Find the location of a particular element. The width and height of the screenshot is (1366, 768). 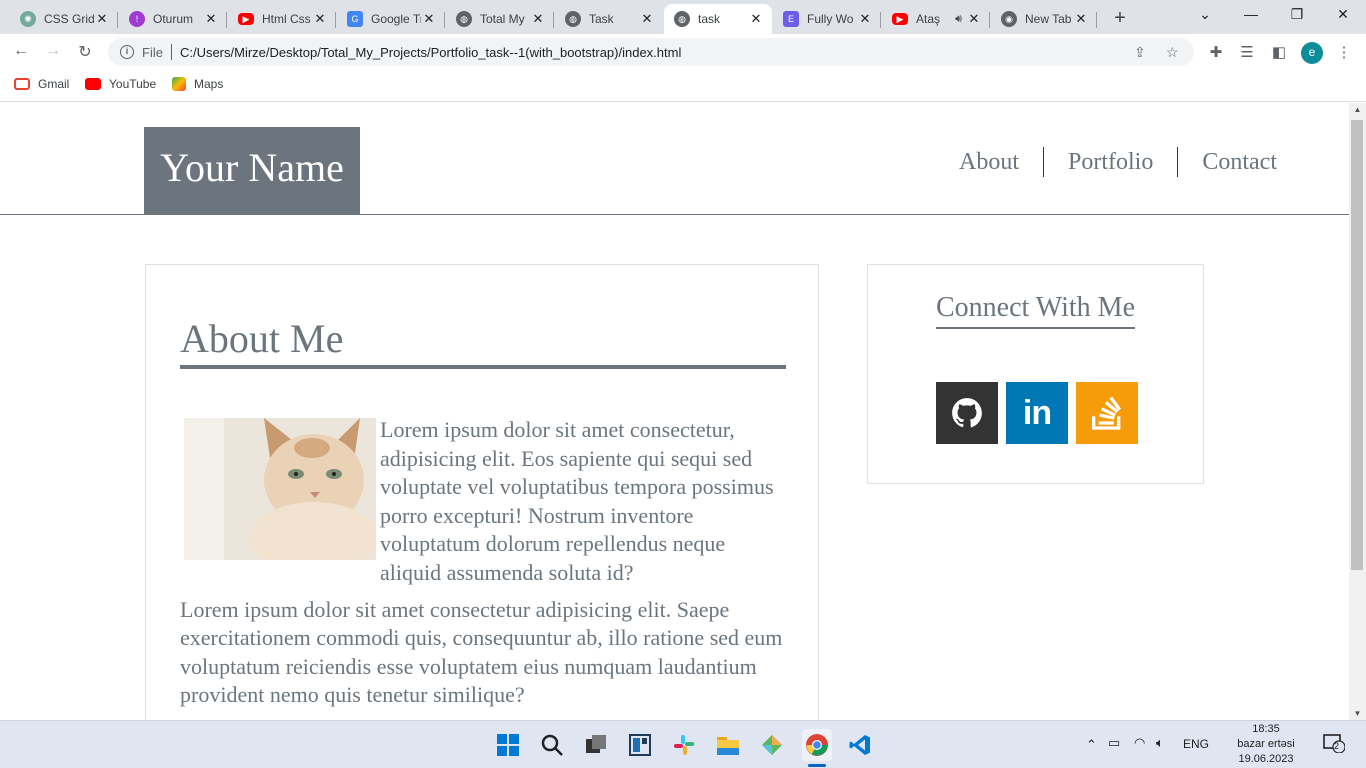

nav-portfolio: Portfolio is located at coordinates (1111, 162).